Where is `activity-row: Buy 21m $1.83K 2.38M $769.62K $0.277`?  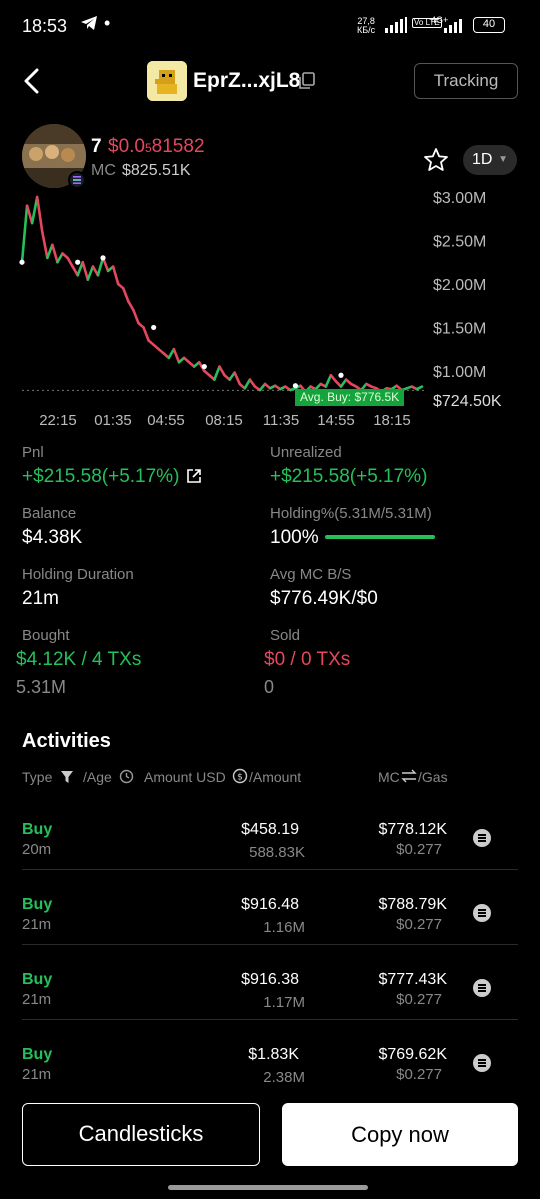 activity-row: Buy 21m $1.83K 2.38M $769.62K $0.277 is located at coordinates (270, 1069).